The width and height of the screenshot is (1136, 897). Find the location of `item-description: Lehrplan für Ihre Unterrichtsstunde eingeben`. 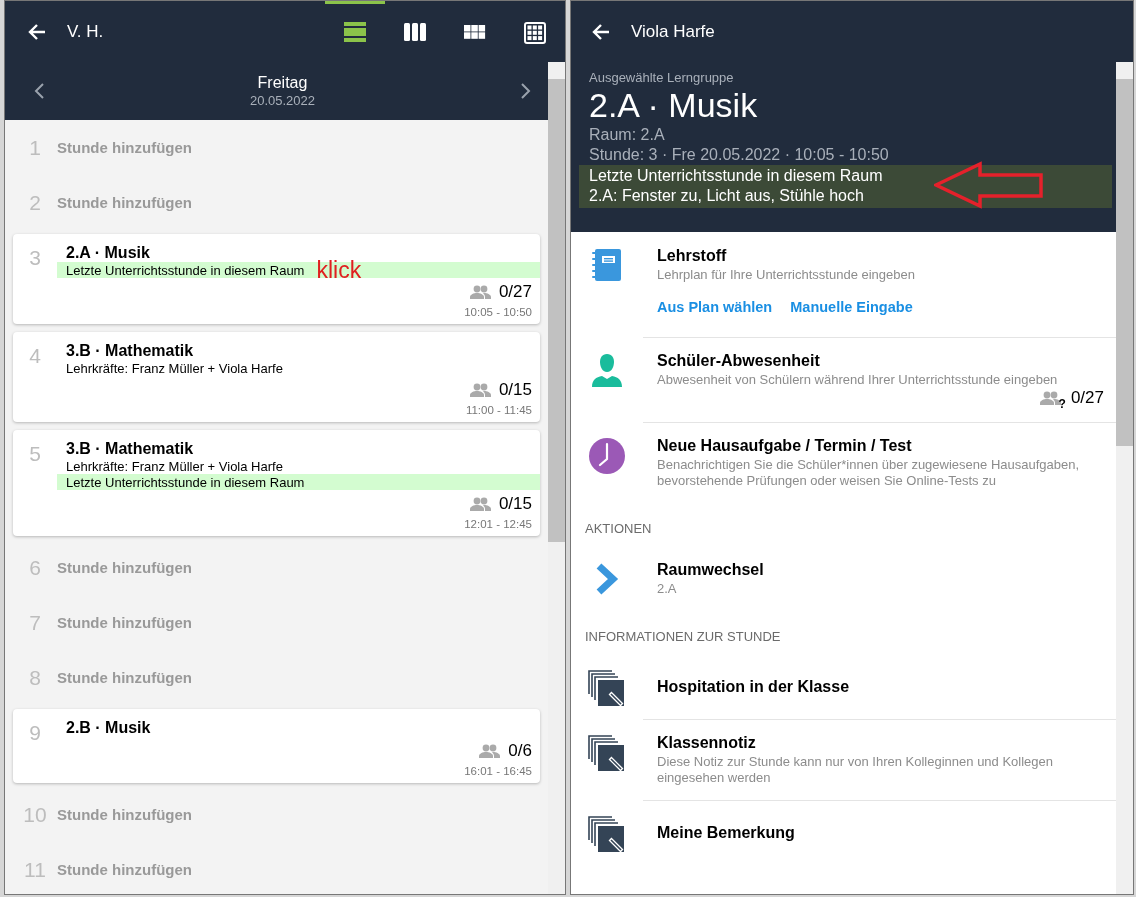

item-description: Lehrplan für Ihre Unterrichtsstunde eingeben is located at coordinates (786, 275).